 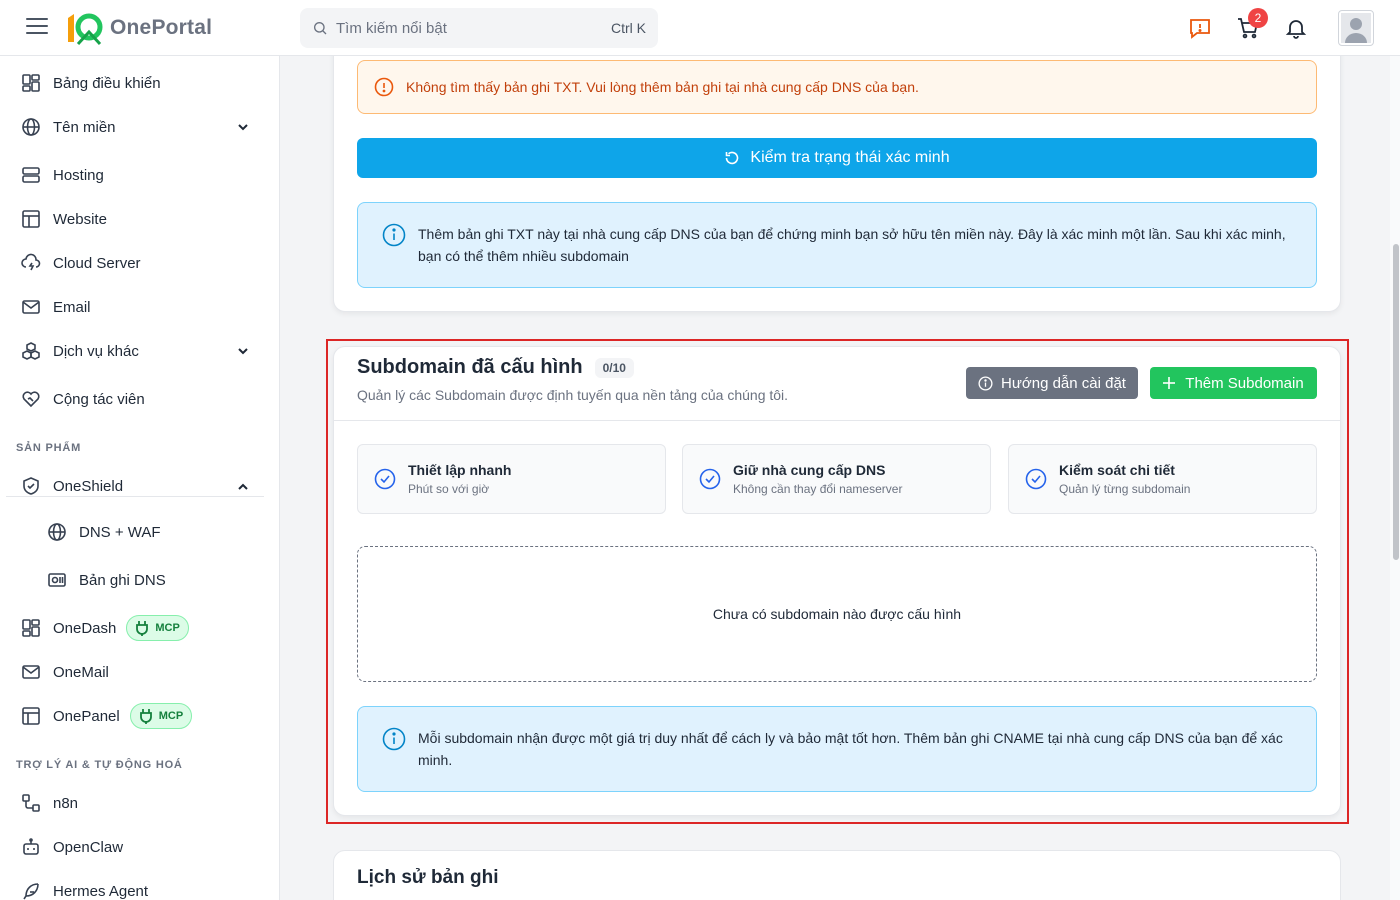 I want to click on bell-icon, so click(x=1296, y=28).